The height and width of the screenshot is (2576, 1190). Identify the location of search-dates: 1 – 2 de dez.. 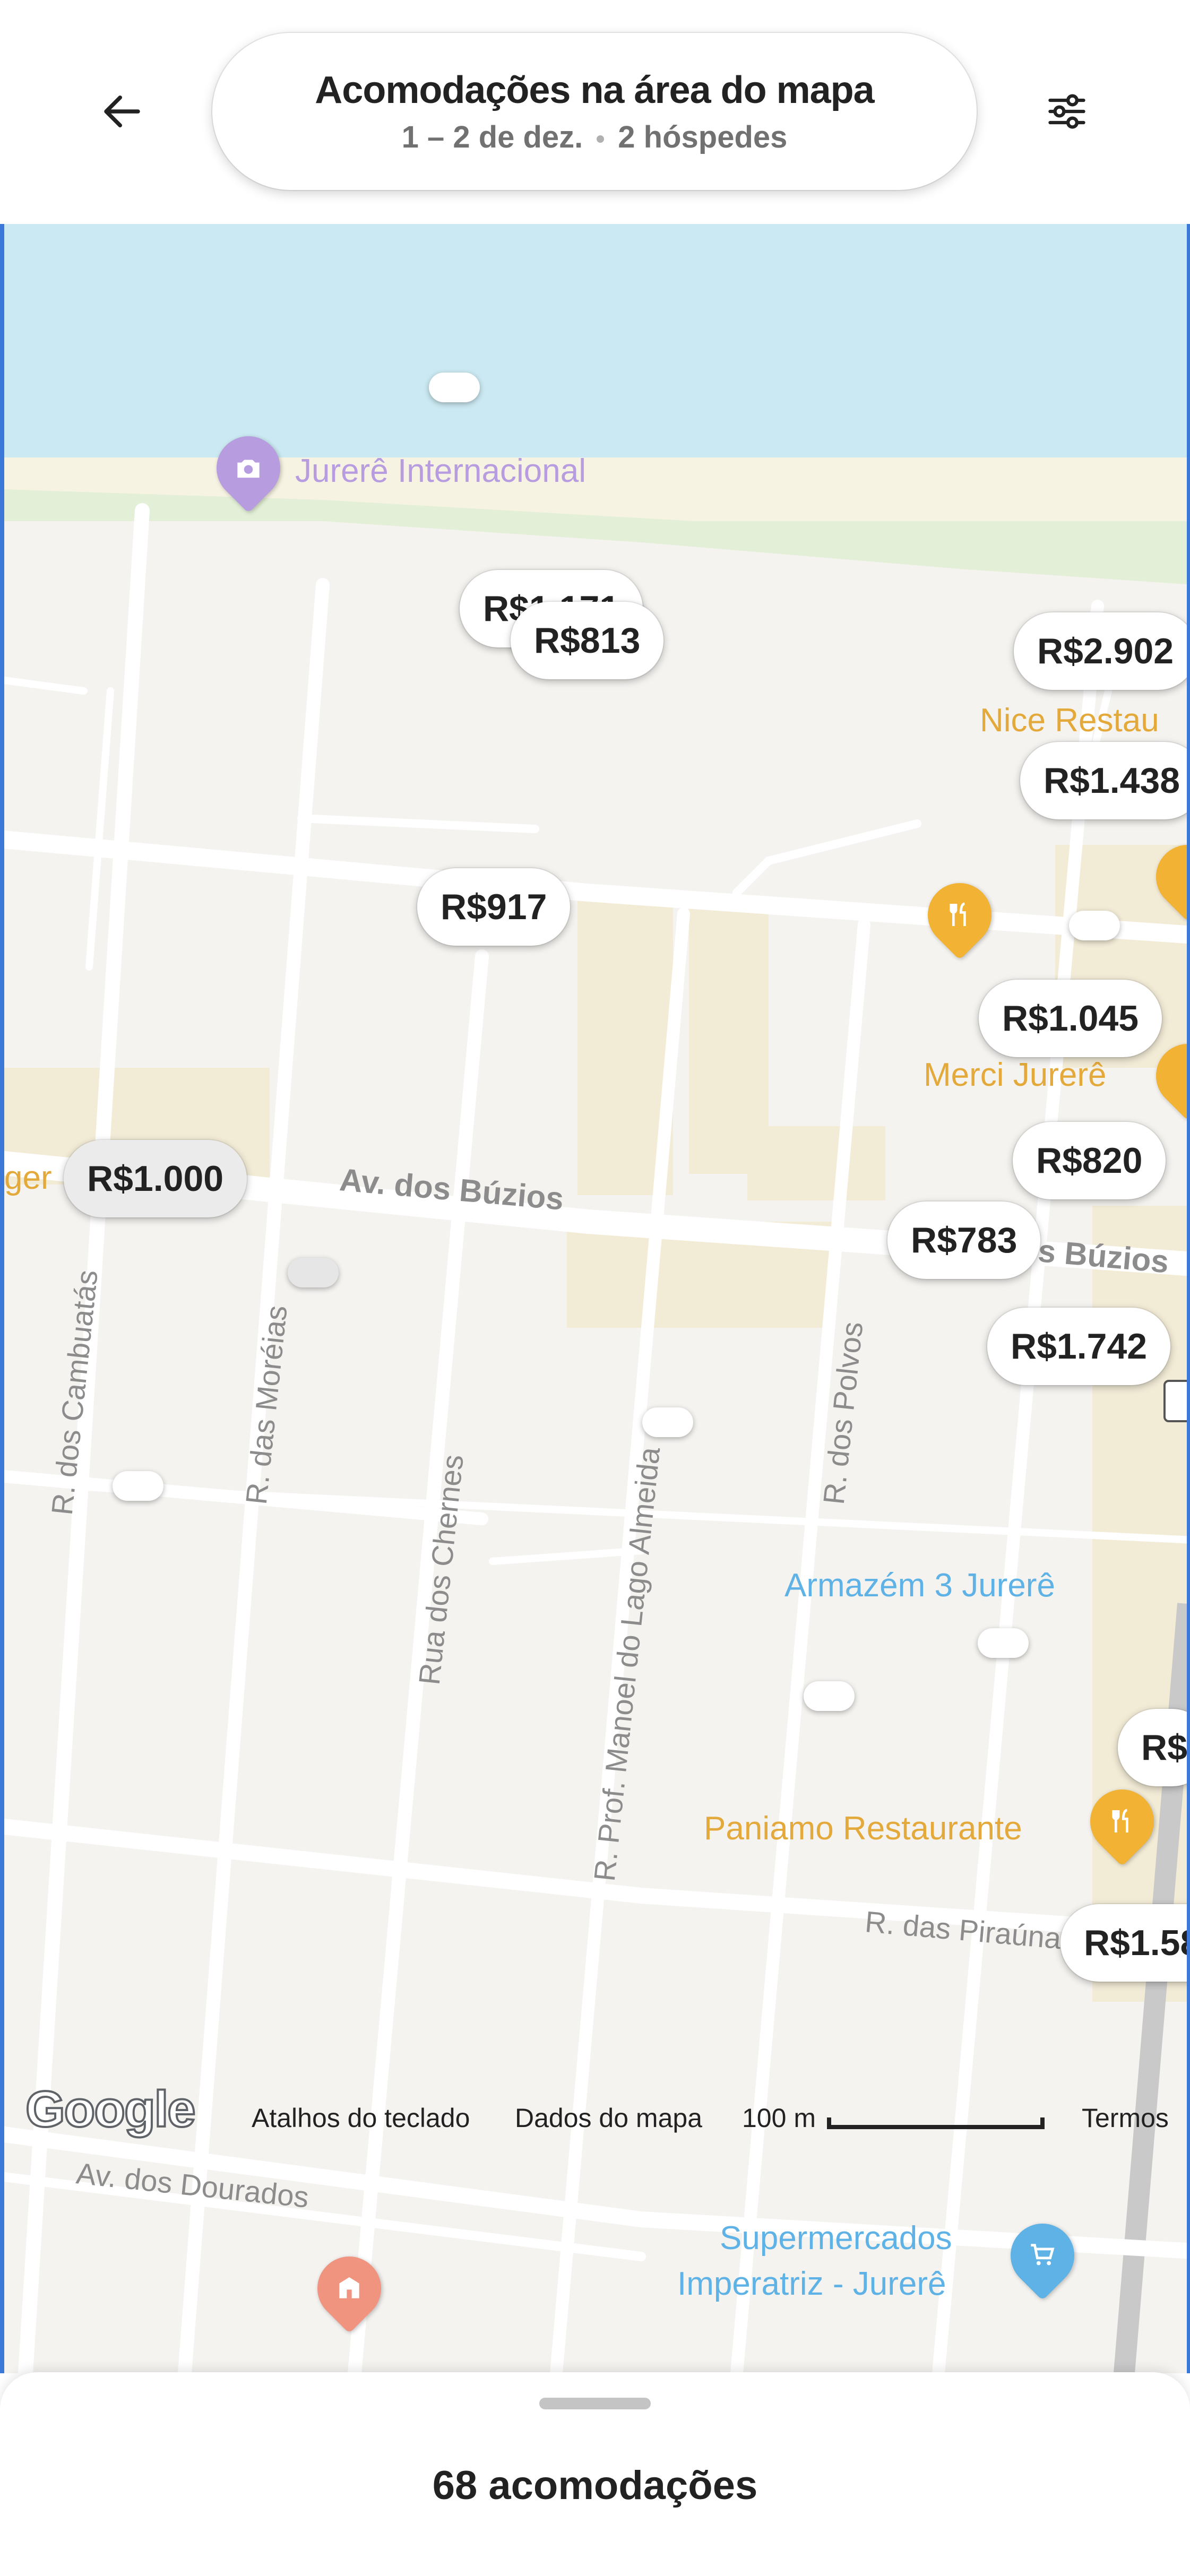
(492, 137).